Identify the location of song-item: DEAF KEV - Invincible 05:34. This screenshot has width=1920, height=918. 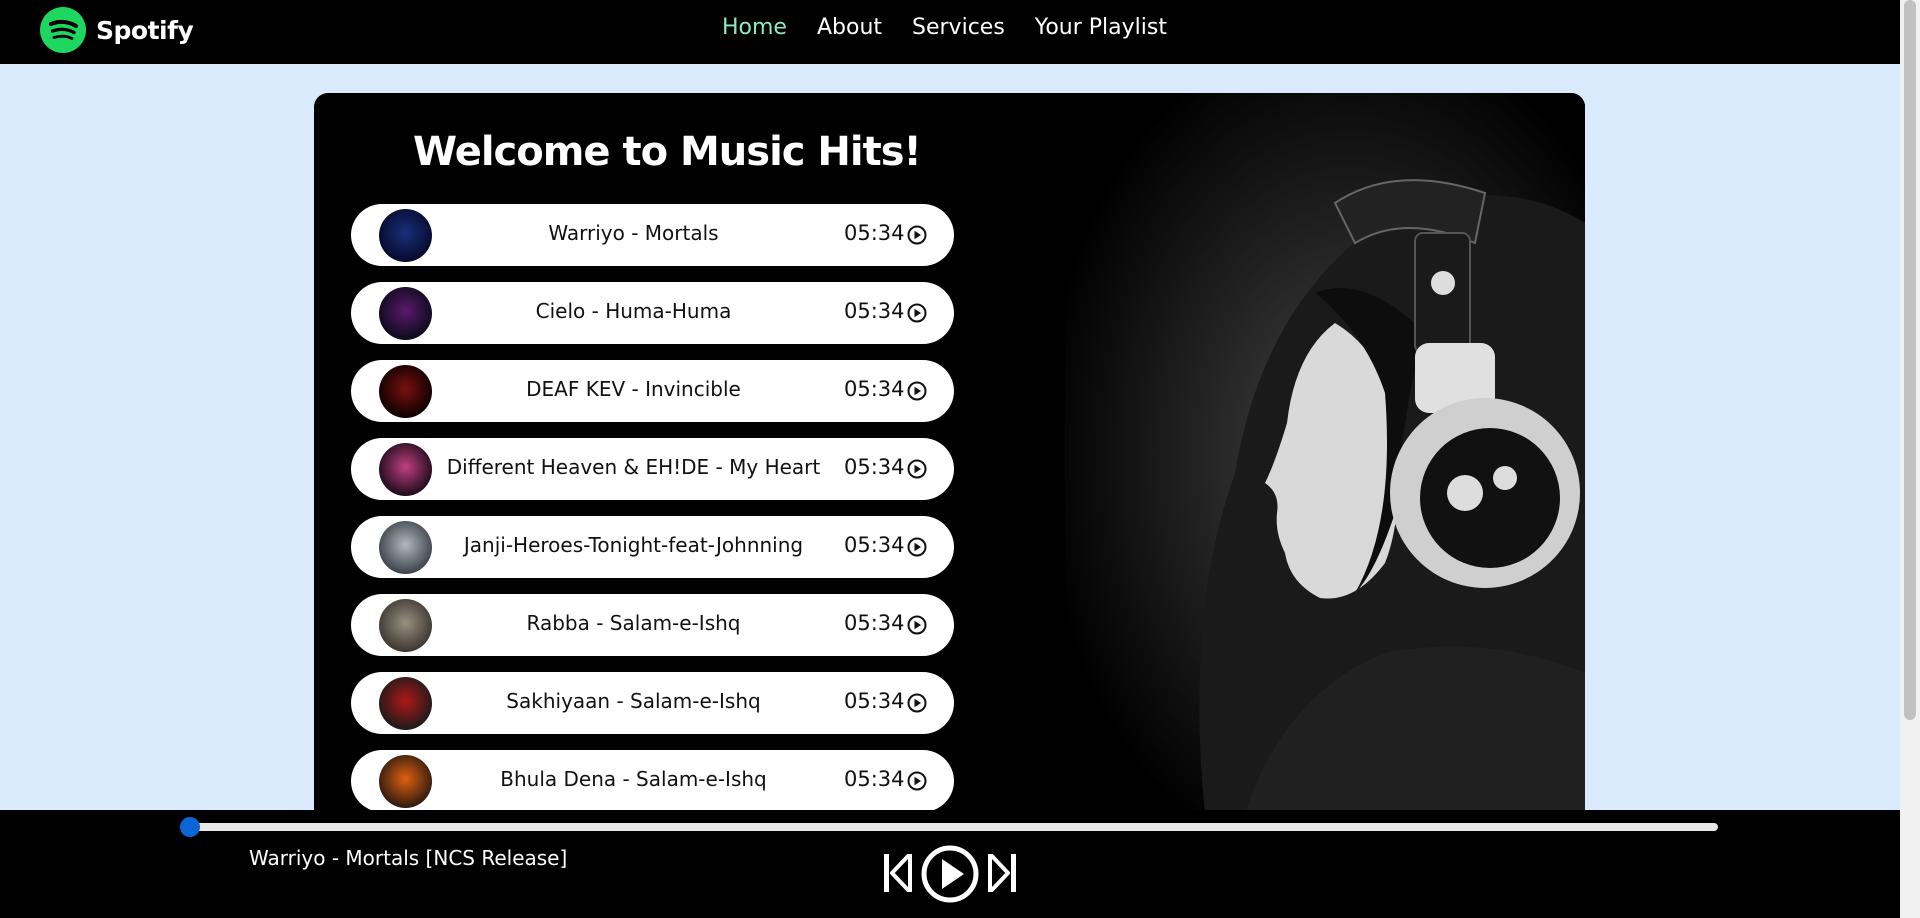
(652, 391).